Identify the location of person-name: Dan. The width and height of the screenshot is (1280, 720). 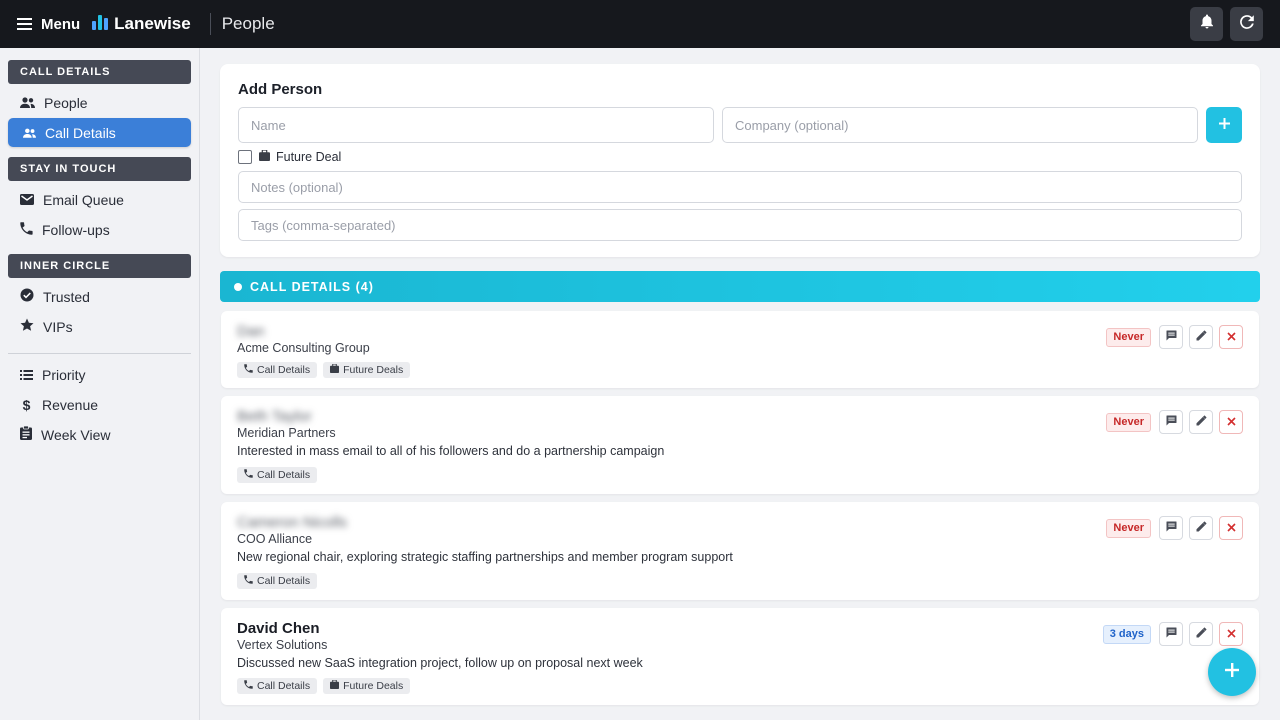
(251, 331).